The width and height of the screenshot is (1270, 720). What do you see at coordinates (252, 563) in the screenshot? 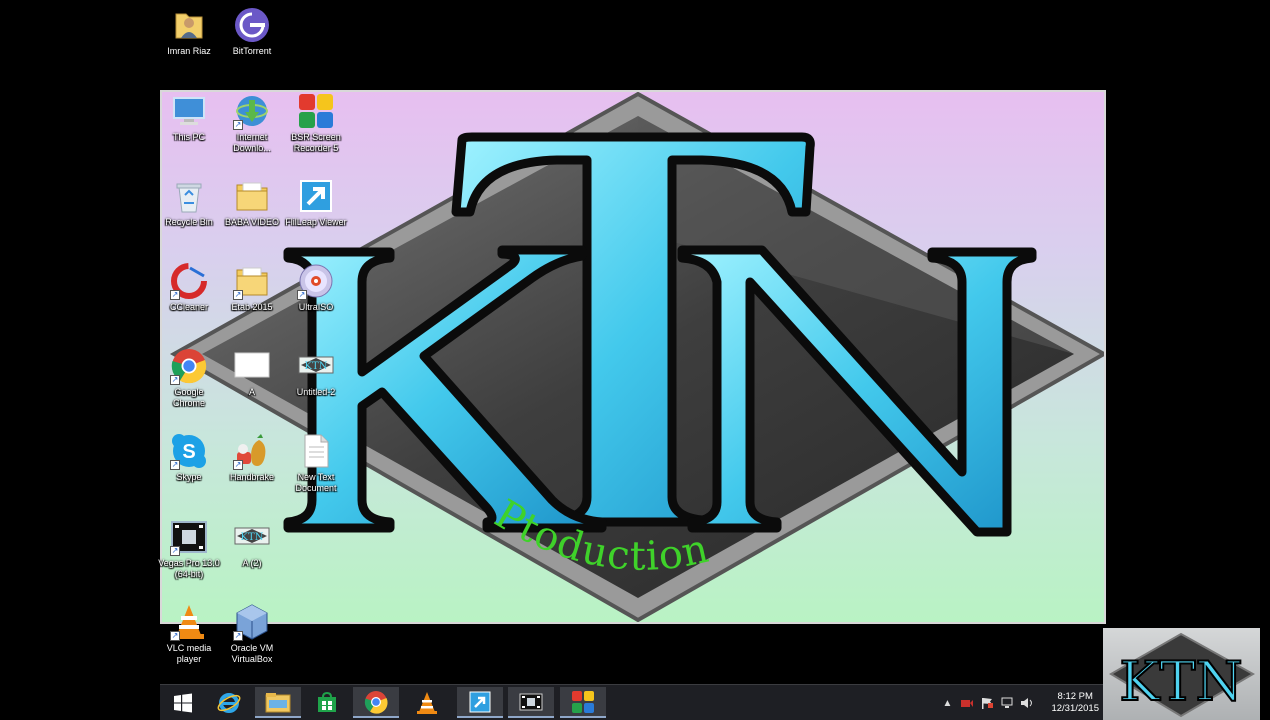
I see `desktop-icon-label: A (2)` at bounding box center [252, 563].